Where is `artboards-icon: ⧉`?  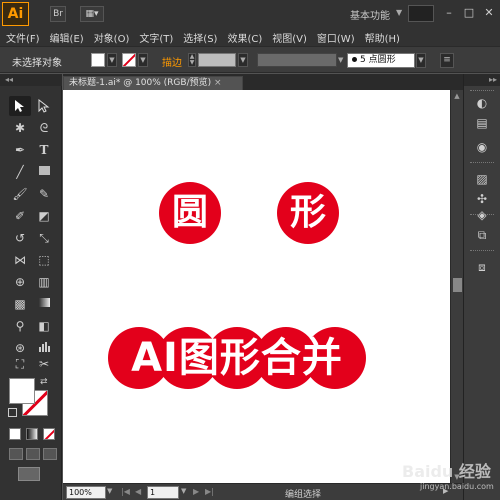 artboards-icon: ⧉ is located at coordinates (482, 235).